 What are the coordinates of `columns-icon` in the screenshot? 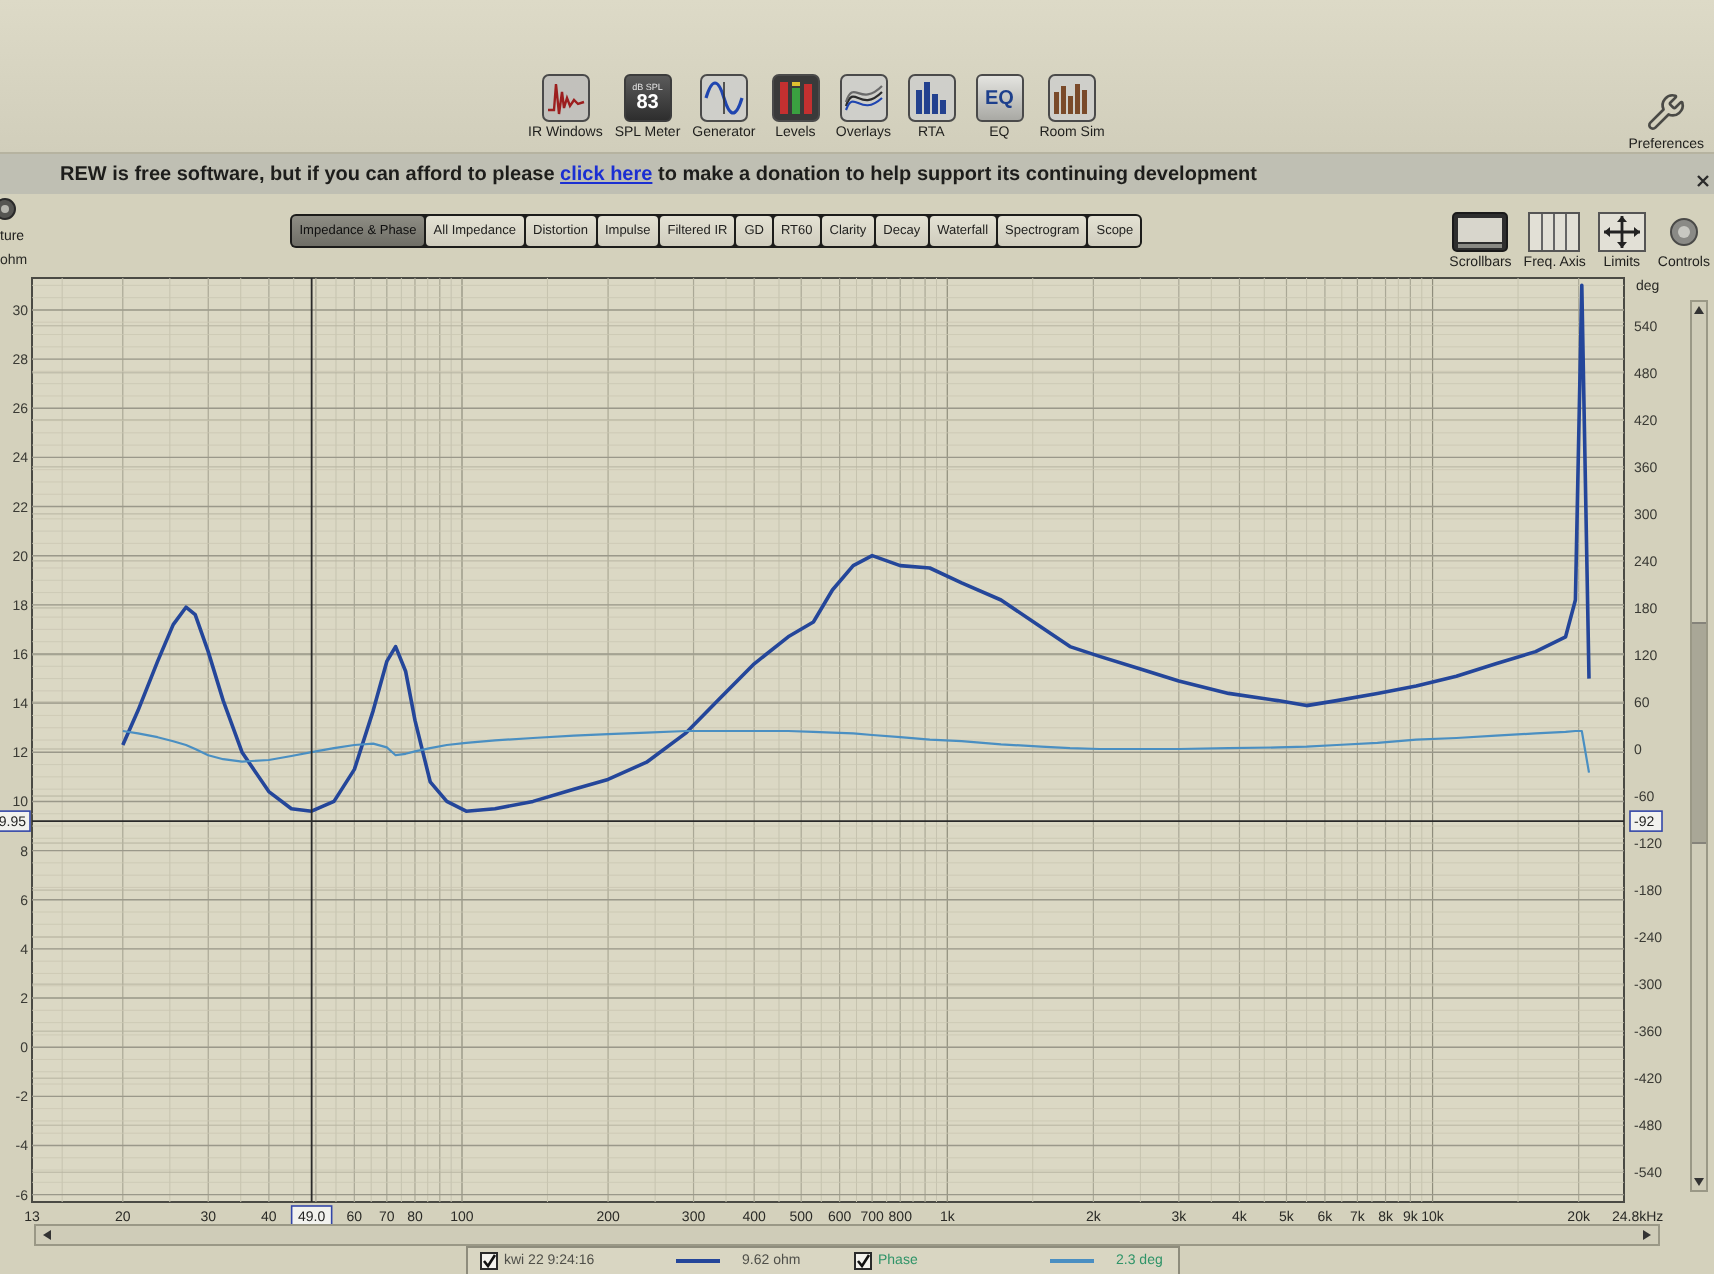 It's located at (1554, 232).